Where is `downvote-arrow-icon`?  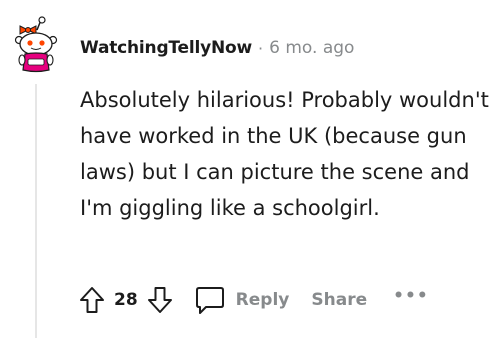 downvote-arrow-icon is located at coordinates (159, 300).